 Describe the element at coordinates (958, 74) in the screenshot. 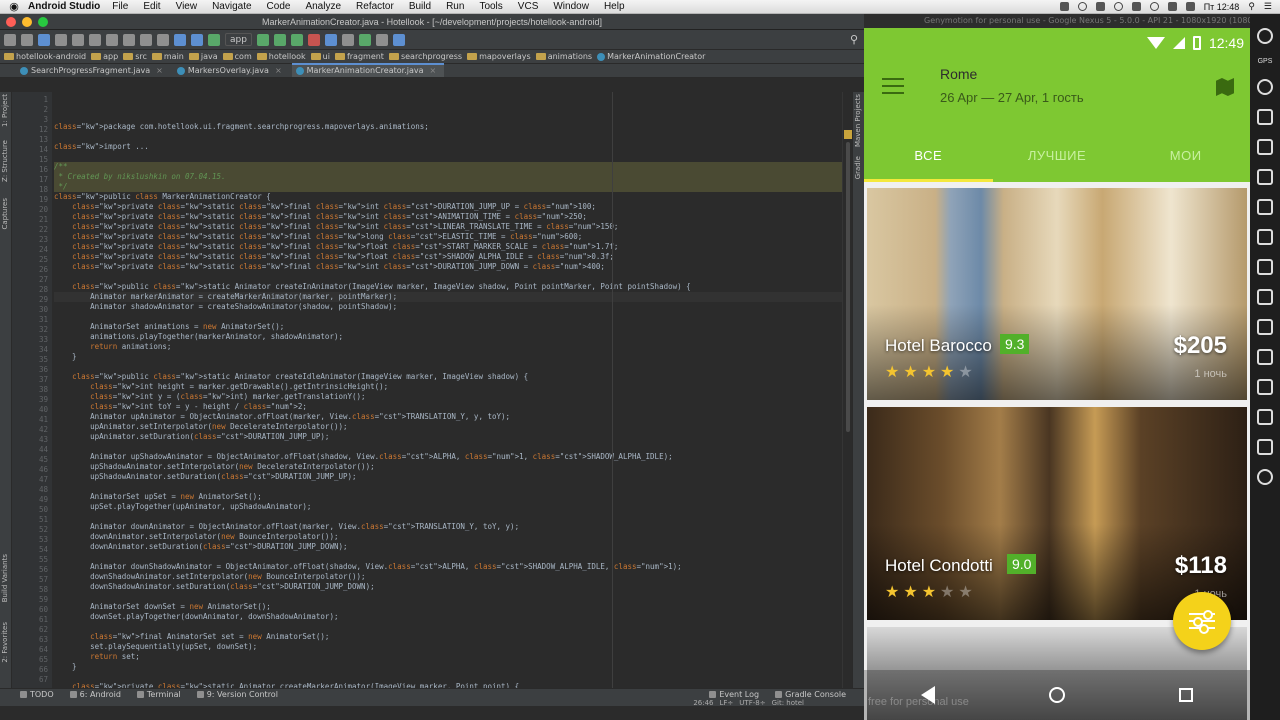

I see `search-location: Rome` at that location.